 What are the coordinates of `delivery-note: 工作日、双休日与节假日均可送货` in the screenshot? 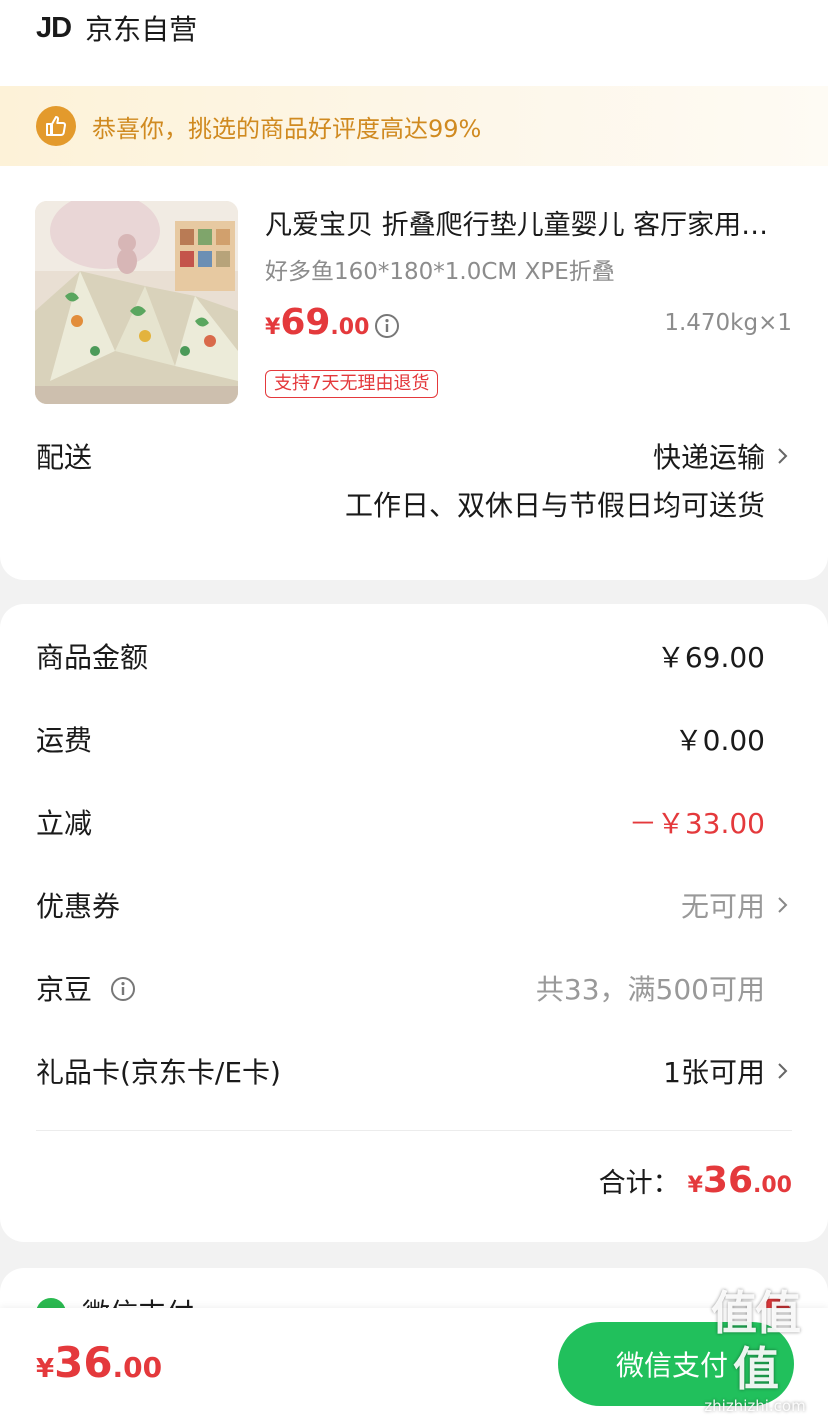 It's located at (554, 505).